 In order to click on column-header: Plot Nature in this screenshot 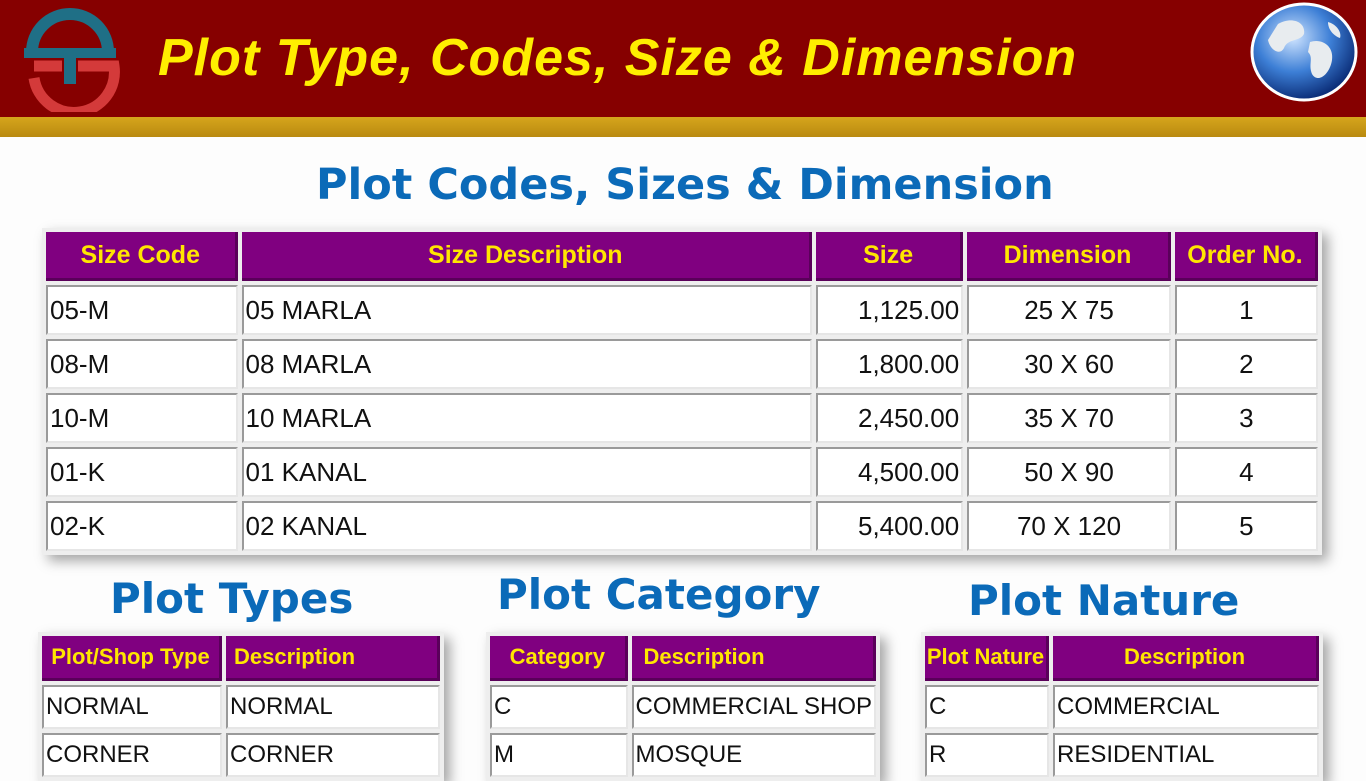, I will do `click(987, 658)`.